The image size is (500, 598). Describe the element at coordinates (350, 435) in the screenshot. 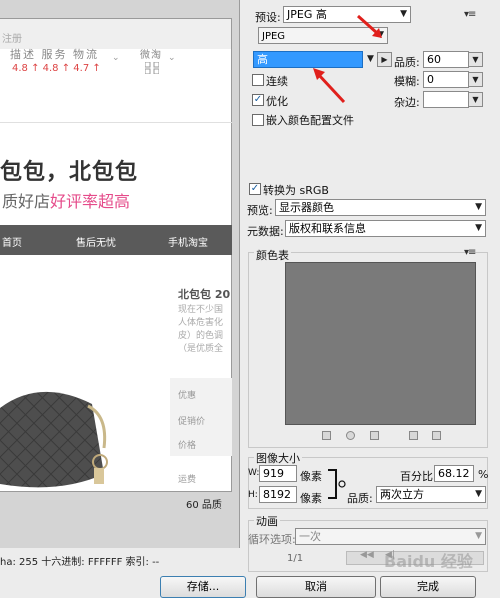

I see `web-shift-icon` at that location.